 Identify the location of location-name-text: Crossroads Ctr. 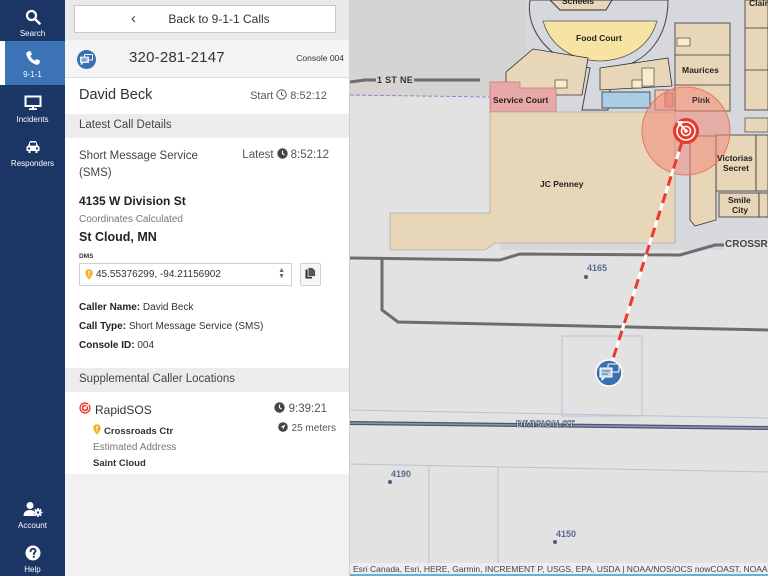
(139, 431).